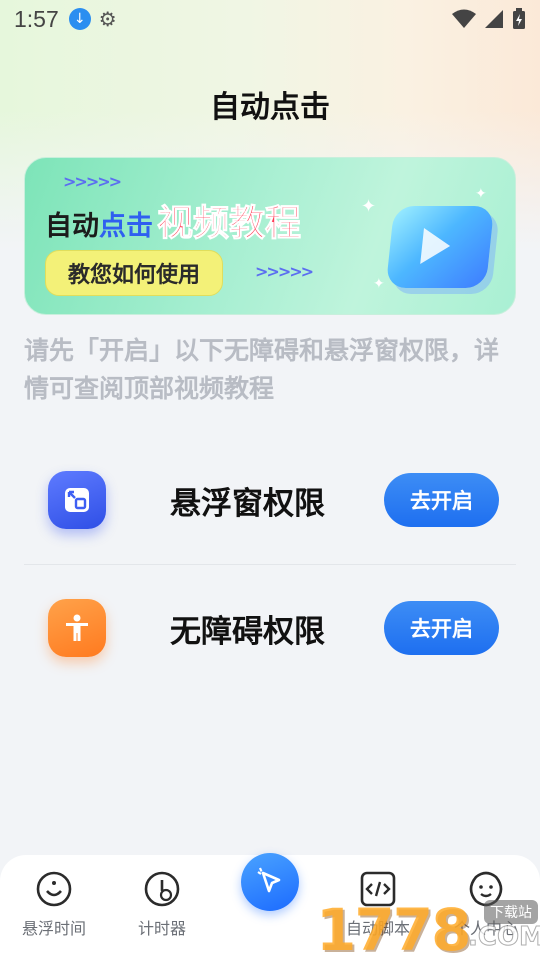 This screenshot has height=960, width=540. What do you see at coordinates (485, 928) in the screenshot?
I see `tab-label: 个人中心` at bounding box center [485, 928].